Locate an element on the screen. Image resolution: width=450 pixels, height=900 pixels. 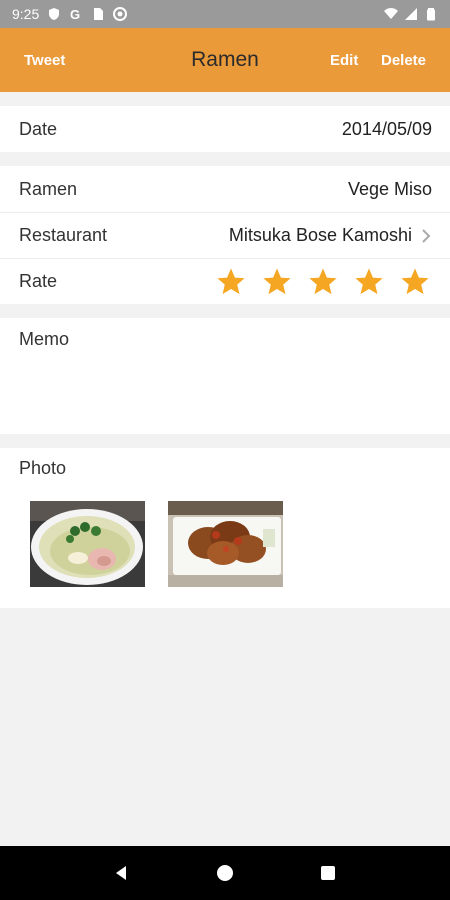
home-icon is located at coordinates (225, 873).